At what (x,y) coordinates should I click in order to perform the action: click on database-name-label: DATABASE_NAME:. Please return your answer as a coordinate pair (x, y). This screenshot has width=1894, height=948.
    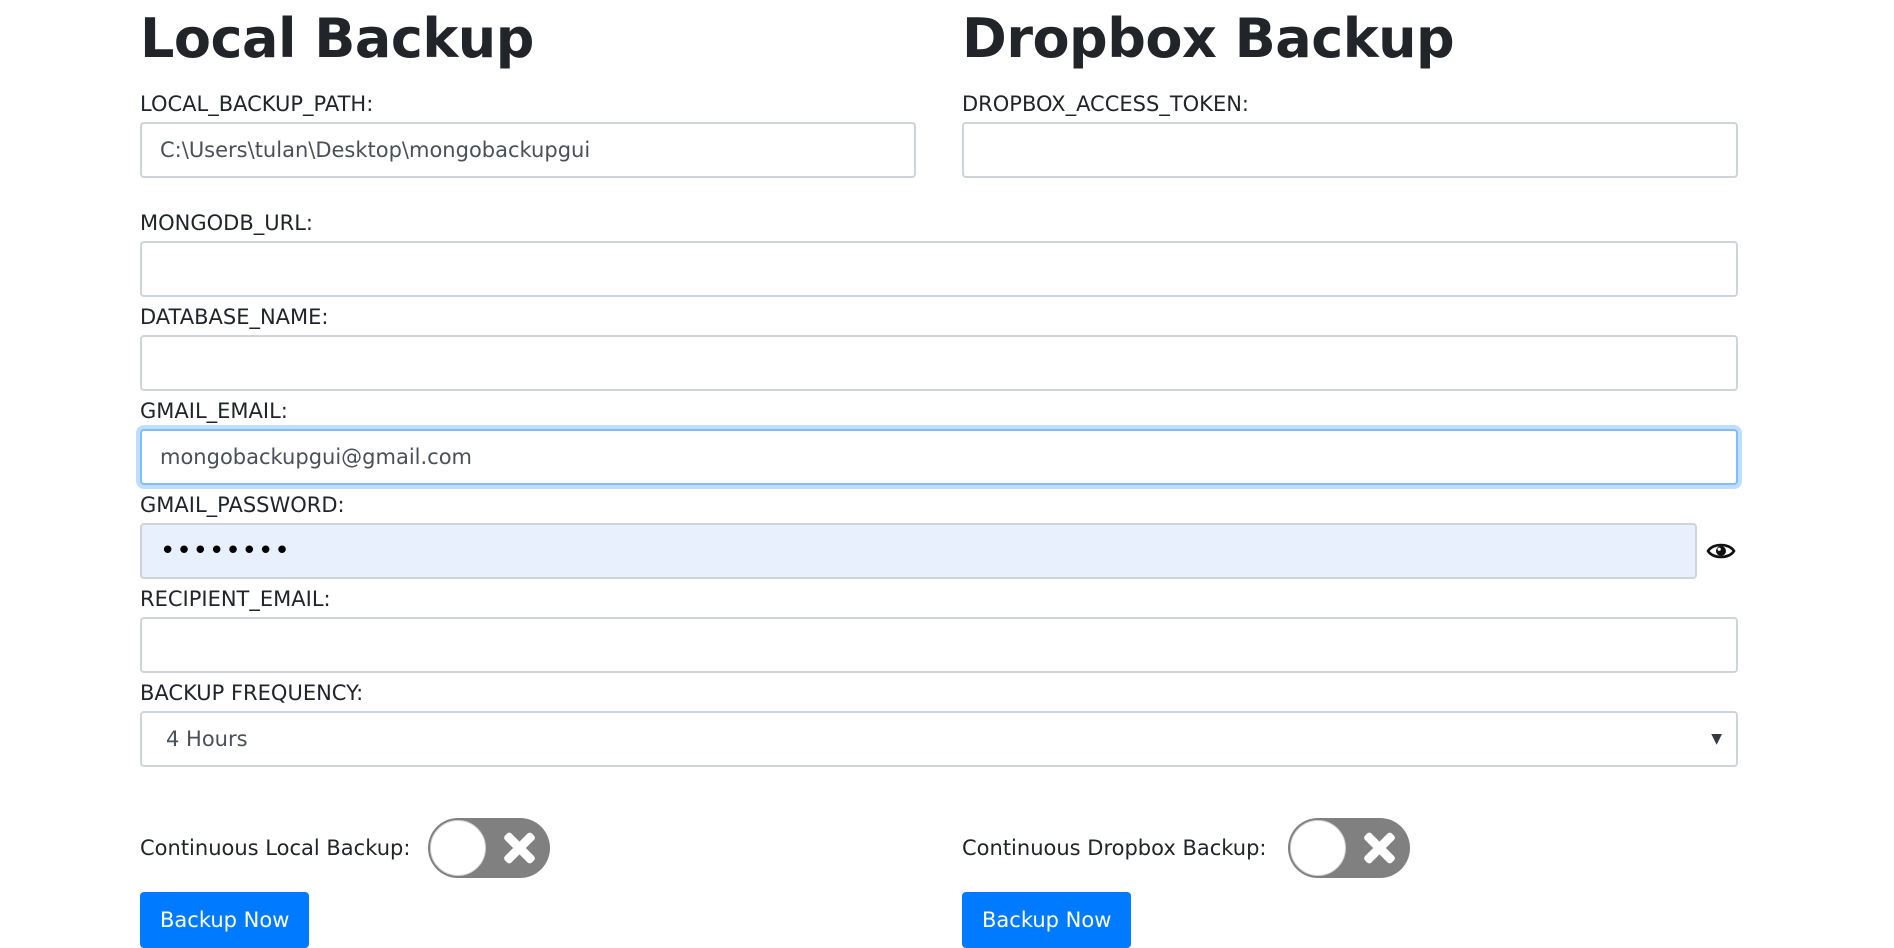
    Looking at the image, I should click on (234, 317).